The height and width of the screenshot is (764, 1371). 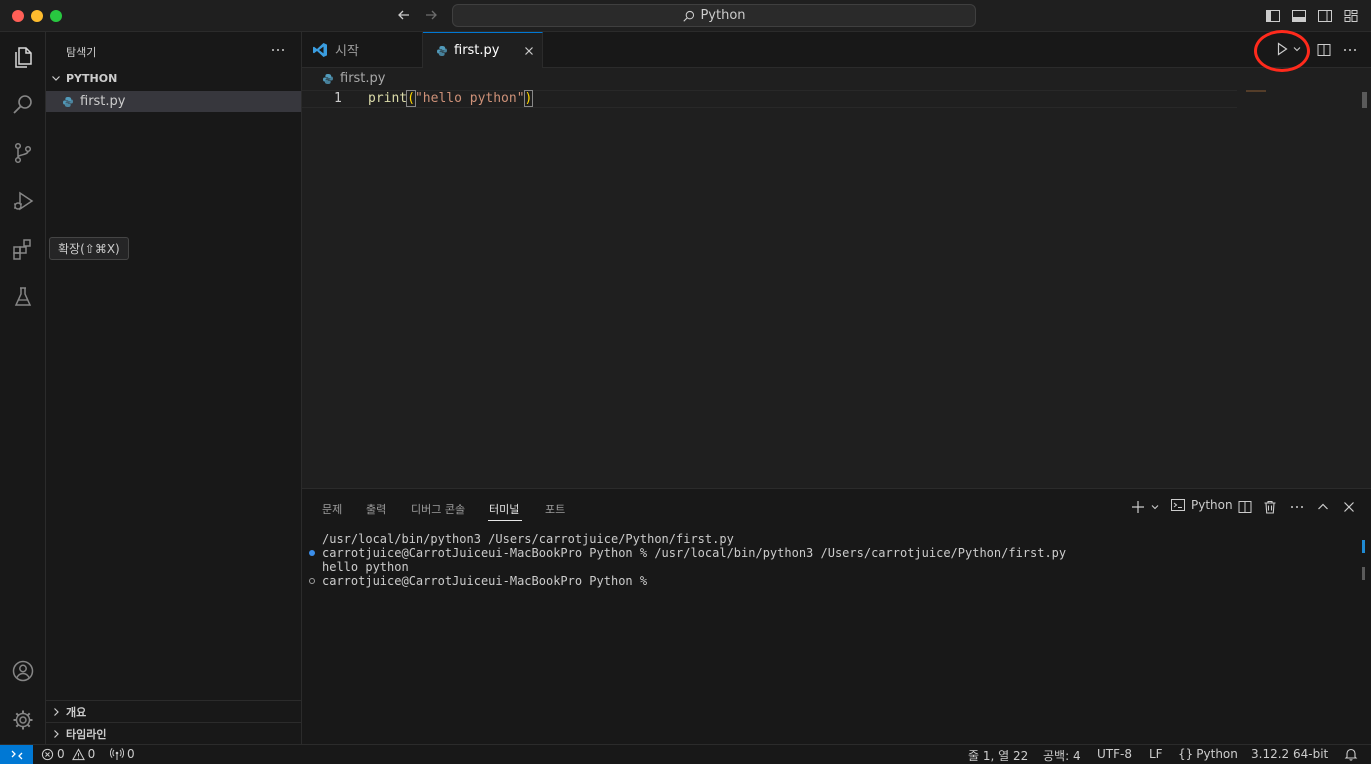 What do you see at coordinates (23, 297) in the screenshot?
I see `testing-flask-icon` at bounding box center [23, 297].